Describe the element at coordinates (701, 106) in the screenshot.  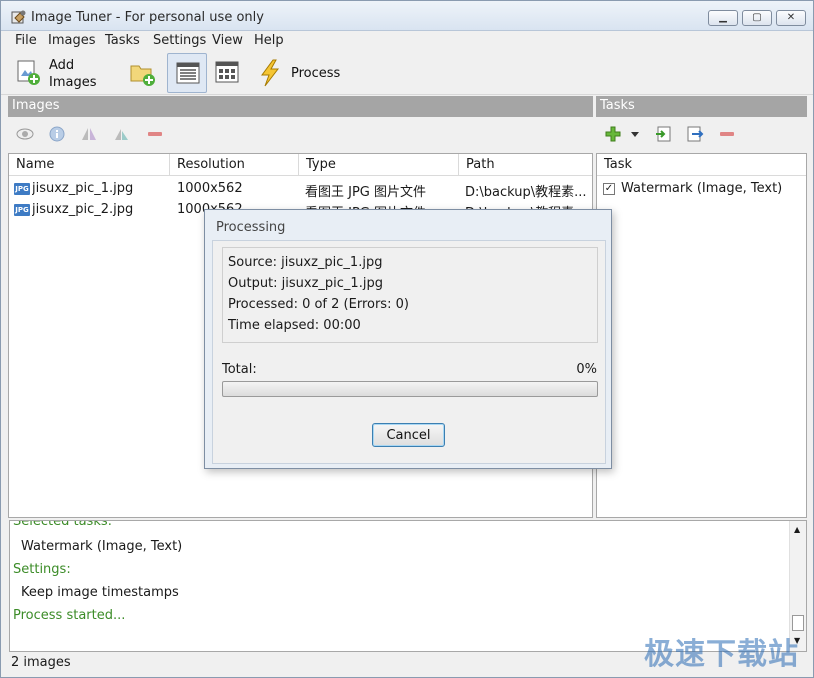
I see `tasks-panel-header: Tasks` at that location.